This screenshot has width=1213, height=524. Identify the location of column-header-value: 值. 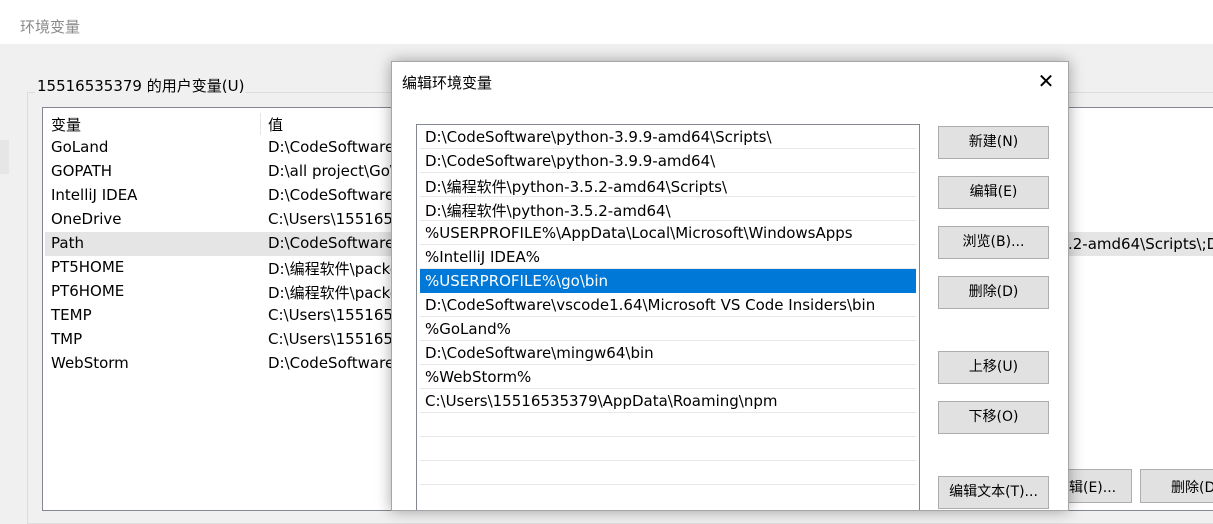
(275, 124).